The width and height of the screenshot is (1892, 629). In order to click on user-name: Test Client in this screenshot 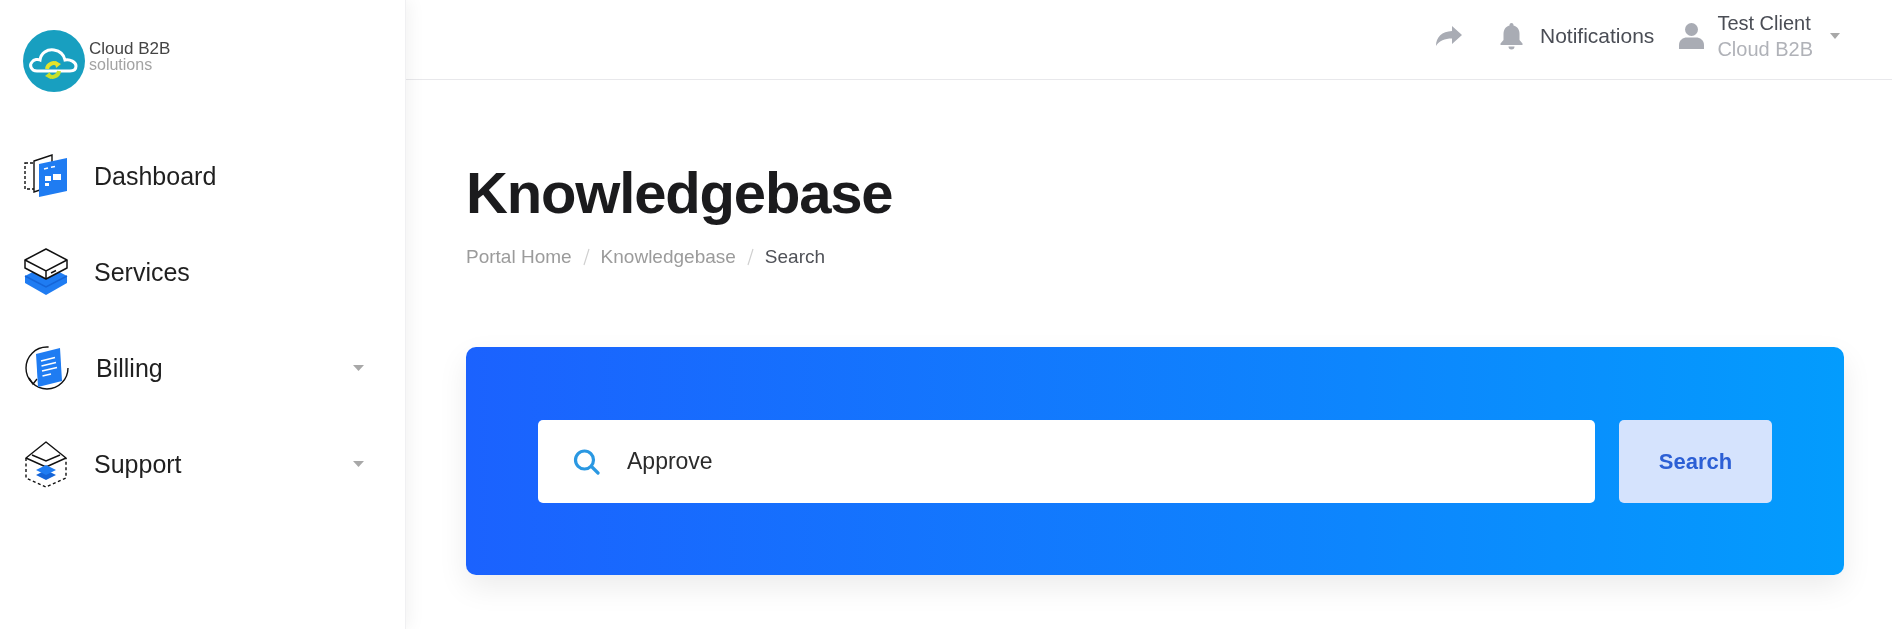, I will do `click(1764, 23)`.